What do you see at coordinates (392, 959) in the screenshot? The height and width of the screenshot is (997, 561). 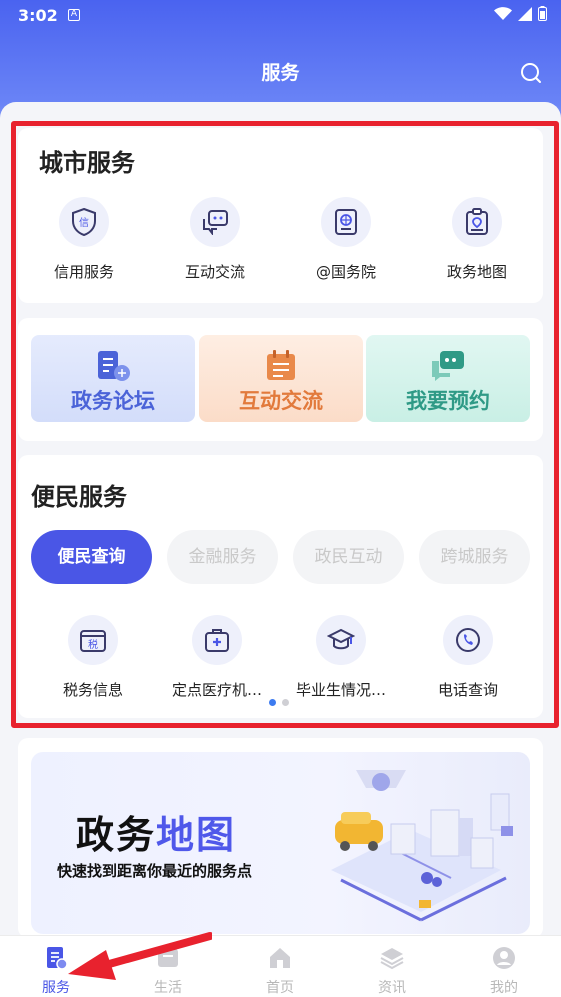 I see `news-layers-icon` at bounding box center [392, 959].